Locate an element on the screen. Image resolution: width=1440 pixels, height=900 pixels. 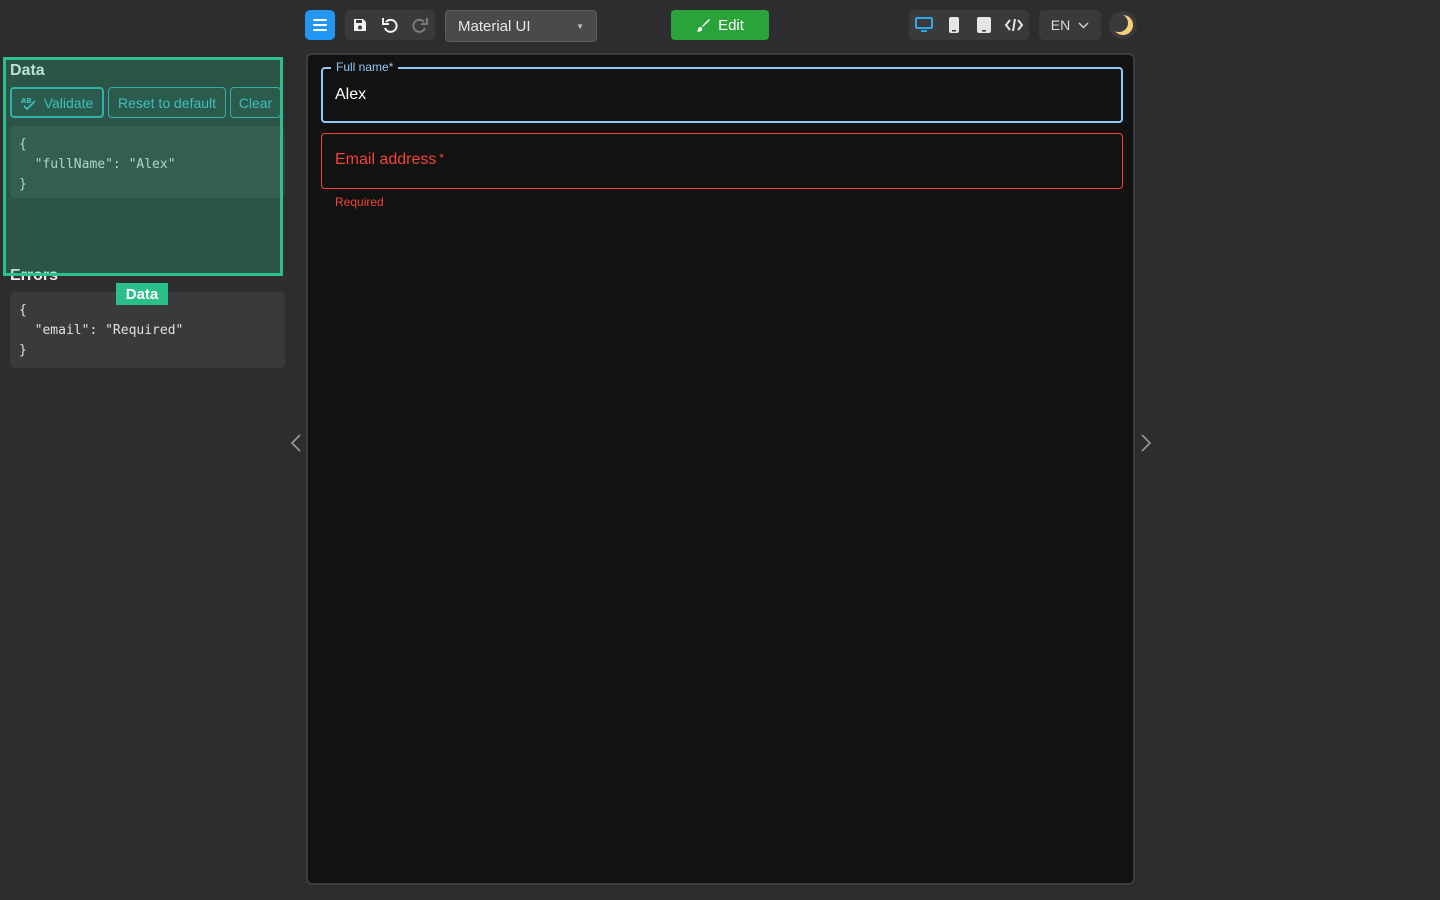
desktop-icon is located at coordinates (924, 24).